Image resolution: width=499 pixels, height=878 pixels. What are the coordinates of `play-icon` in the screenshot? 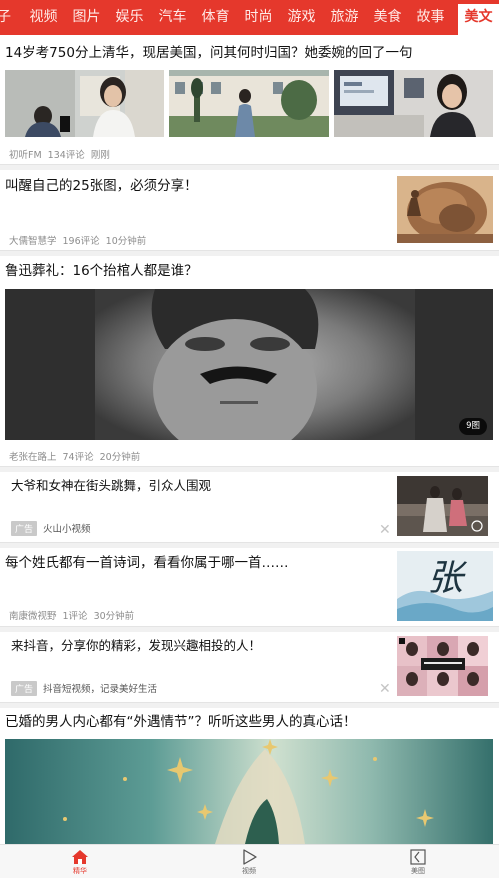 It's located at (250, 857).